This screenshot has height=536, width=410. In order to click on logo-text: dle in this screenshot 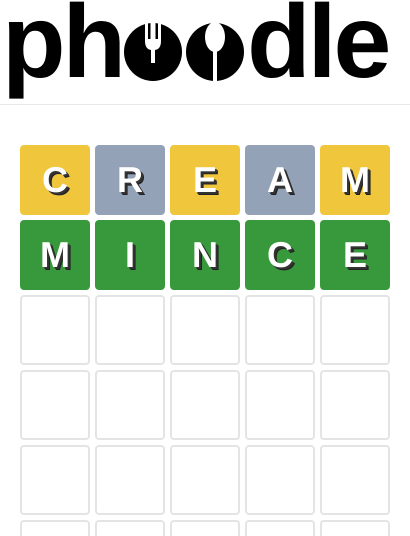, I will do `click(317, 51)`.